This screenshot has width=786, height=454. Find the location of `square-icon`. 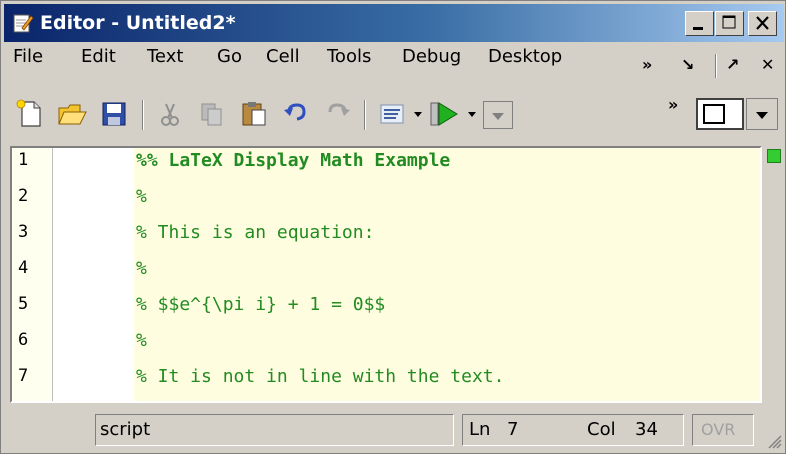

square-icon is located at coordinates (714, 114).